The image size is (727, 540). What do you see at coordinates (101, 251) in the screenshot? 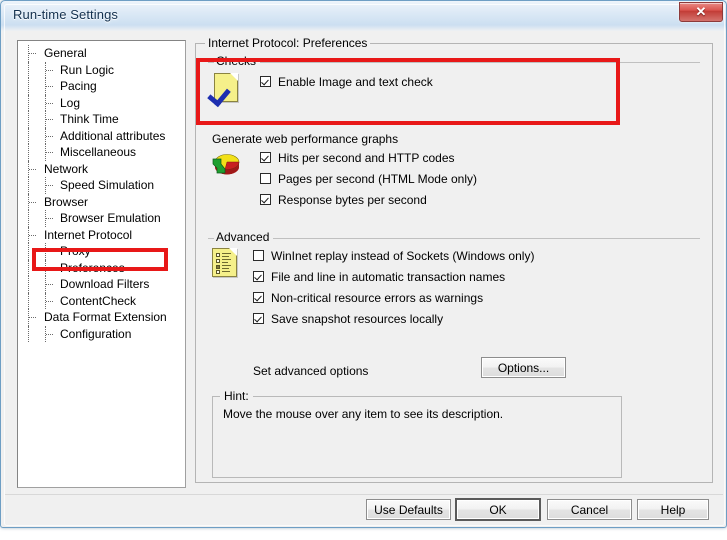
I see `sidebar-item-proxy: Proxy` at bounding box center [101, 251].